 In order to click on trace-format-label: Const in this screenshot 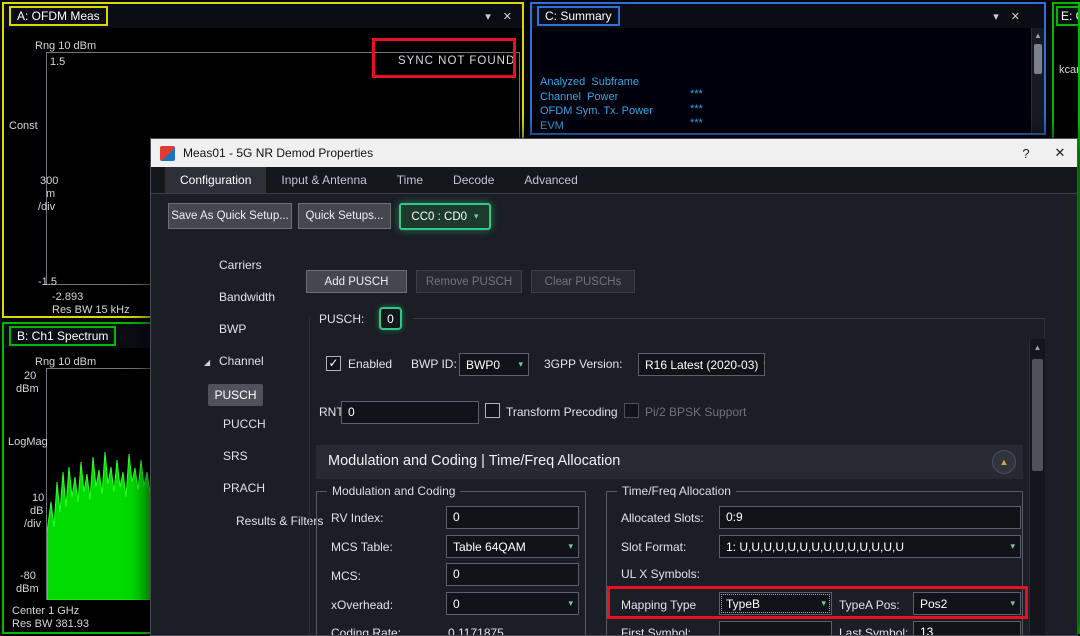, I will do `click(23, 126)`.